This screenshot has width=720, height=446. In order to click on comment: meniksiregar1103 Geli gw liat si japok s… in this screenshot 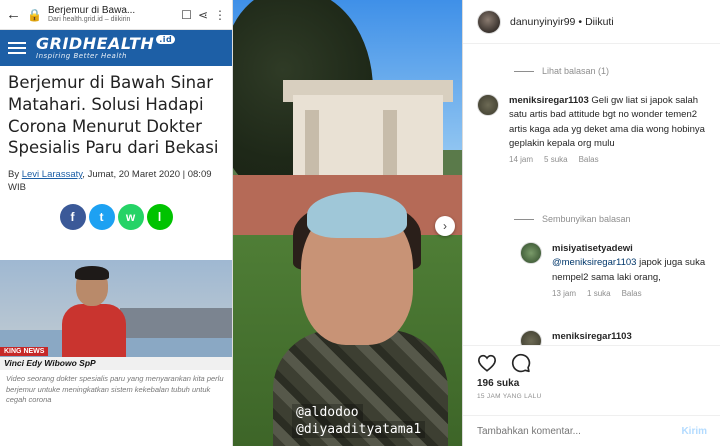, I will do `click(594, 129)`.